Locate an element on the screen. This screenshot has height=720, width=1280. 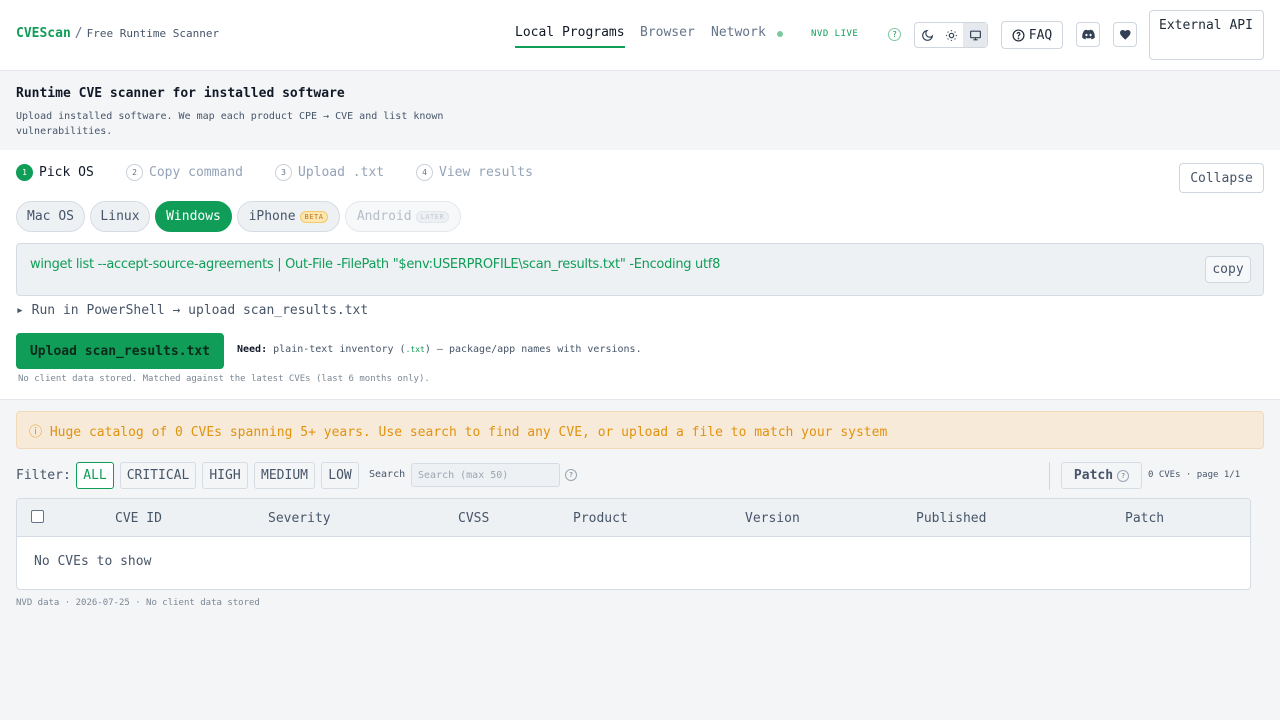
help-icon: ? is located at coordinates (894, 34).